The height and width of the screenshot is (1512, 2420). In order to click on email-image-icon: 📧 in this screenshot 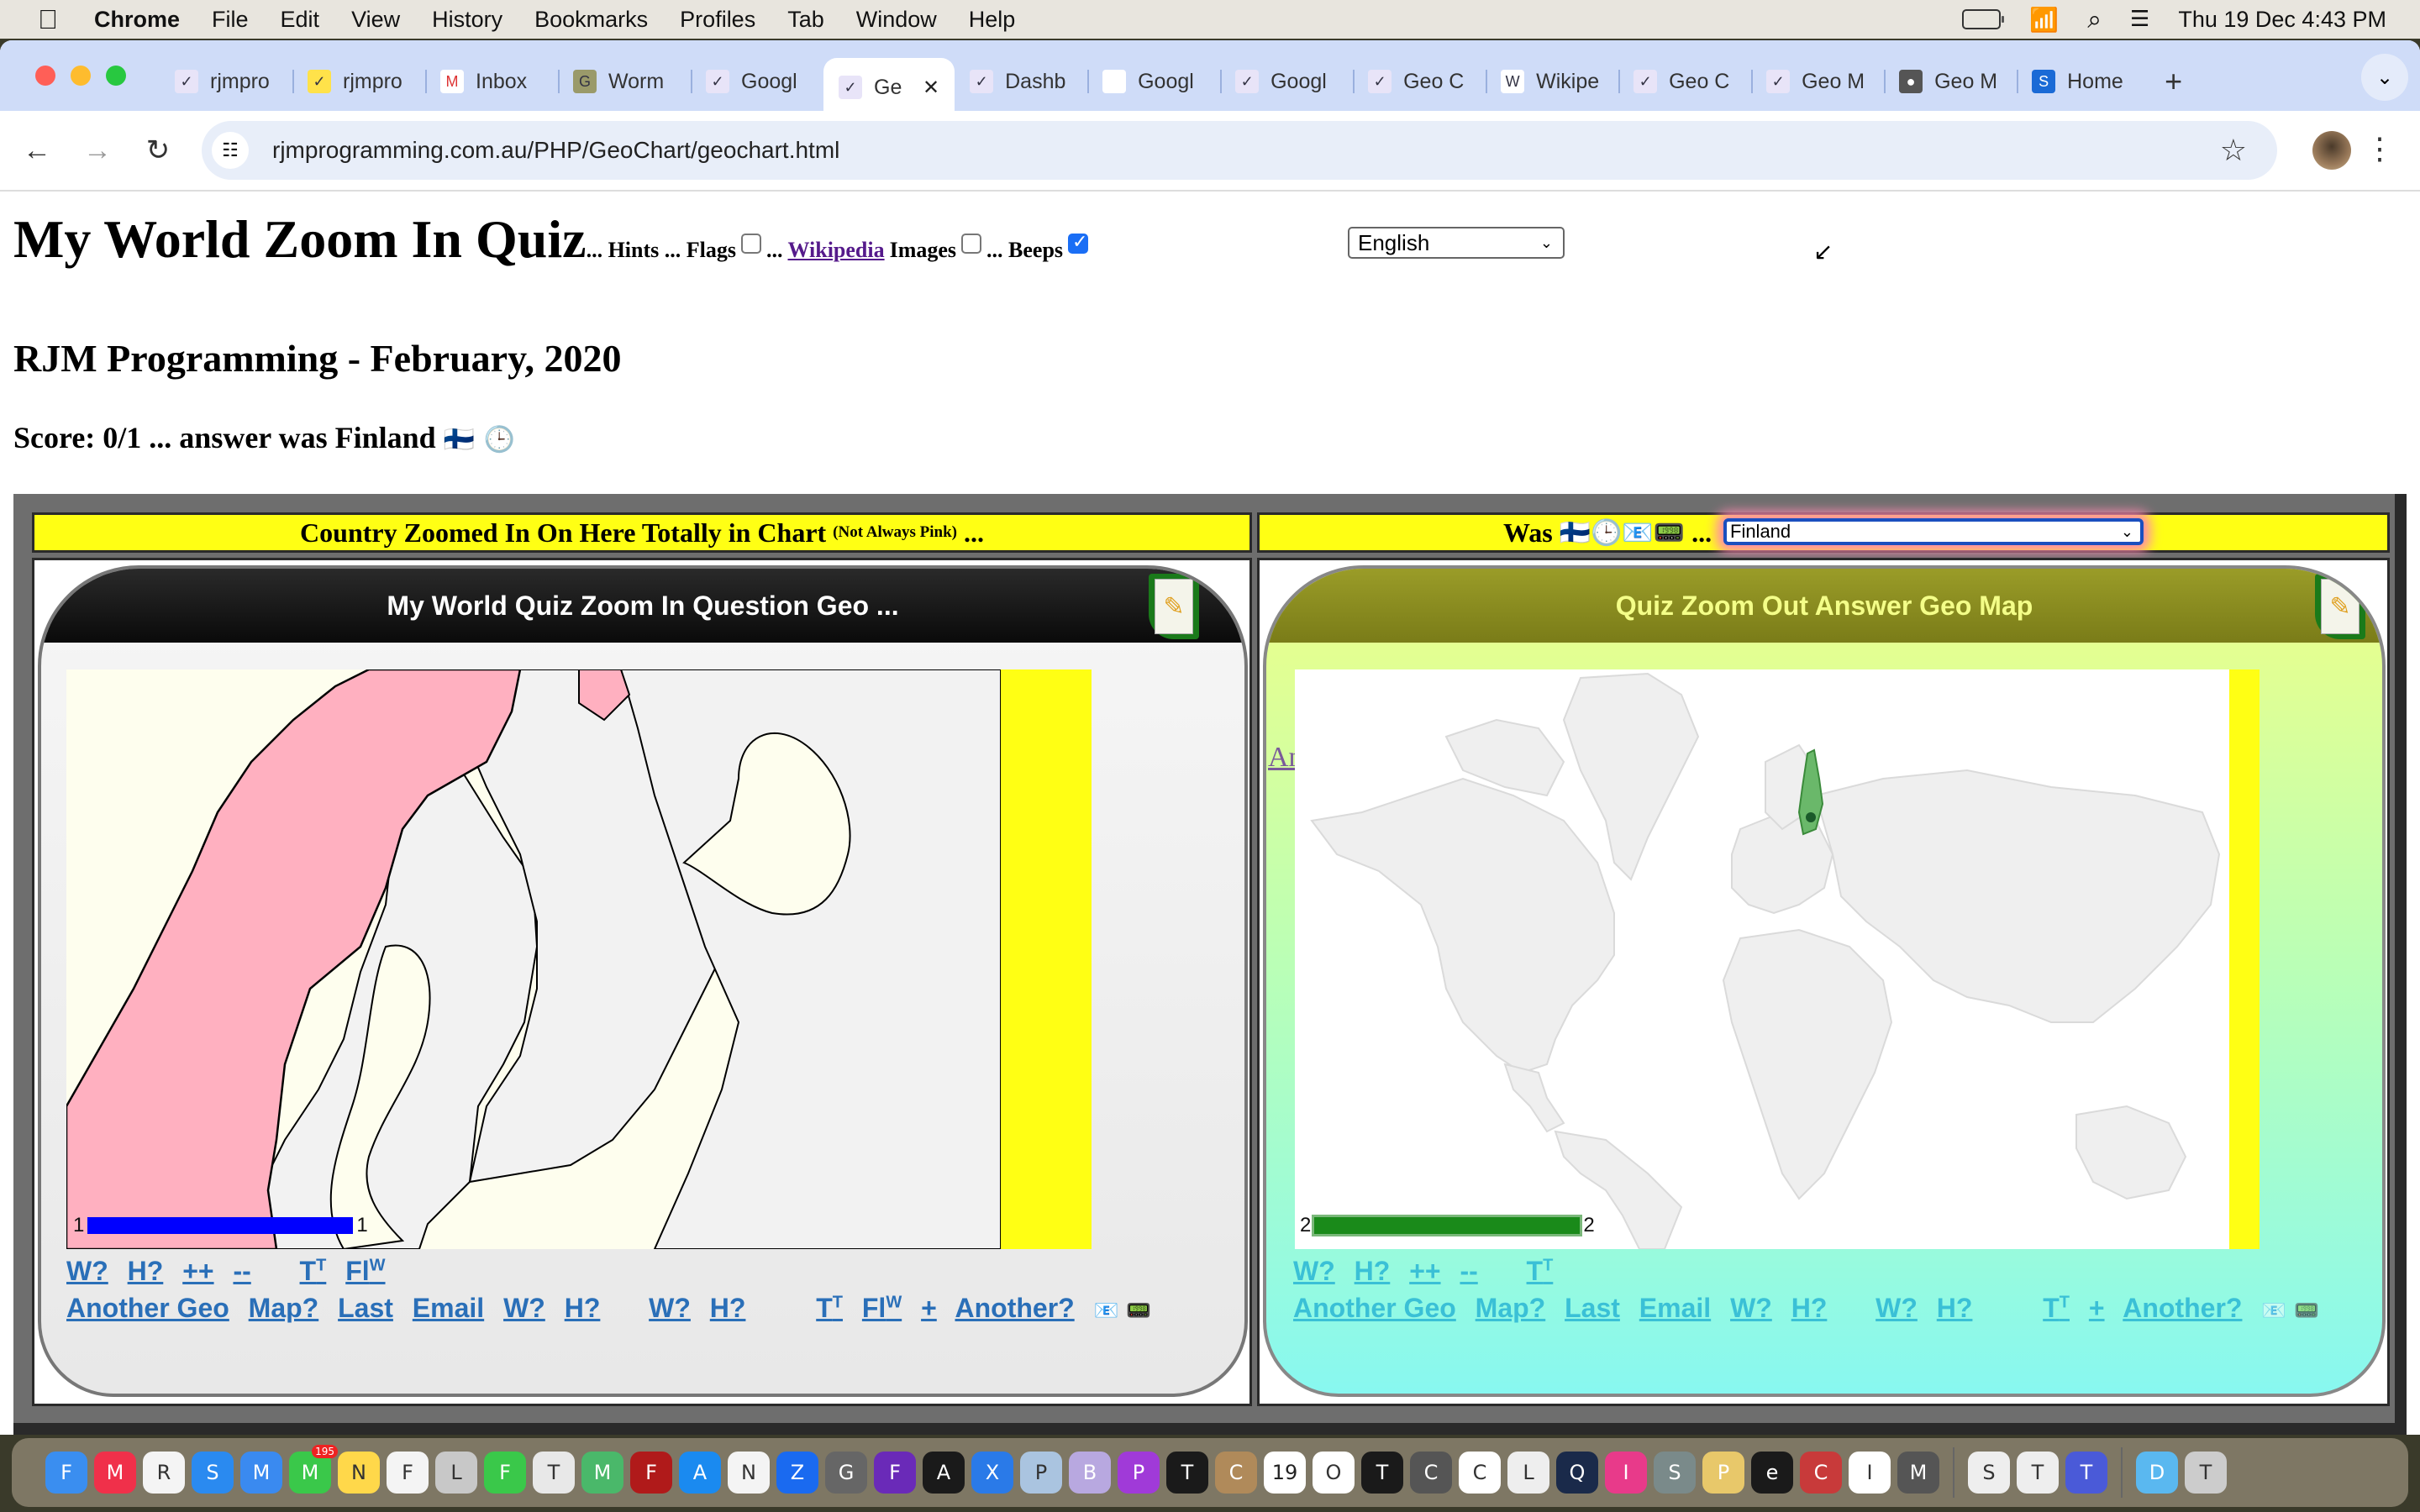, I will do `click(1106, 1310)`.